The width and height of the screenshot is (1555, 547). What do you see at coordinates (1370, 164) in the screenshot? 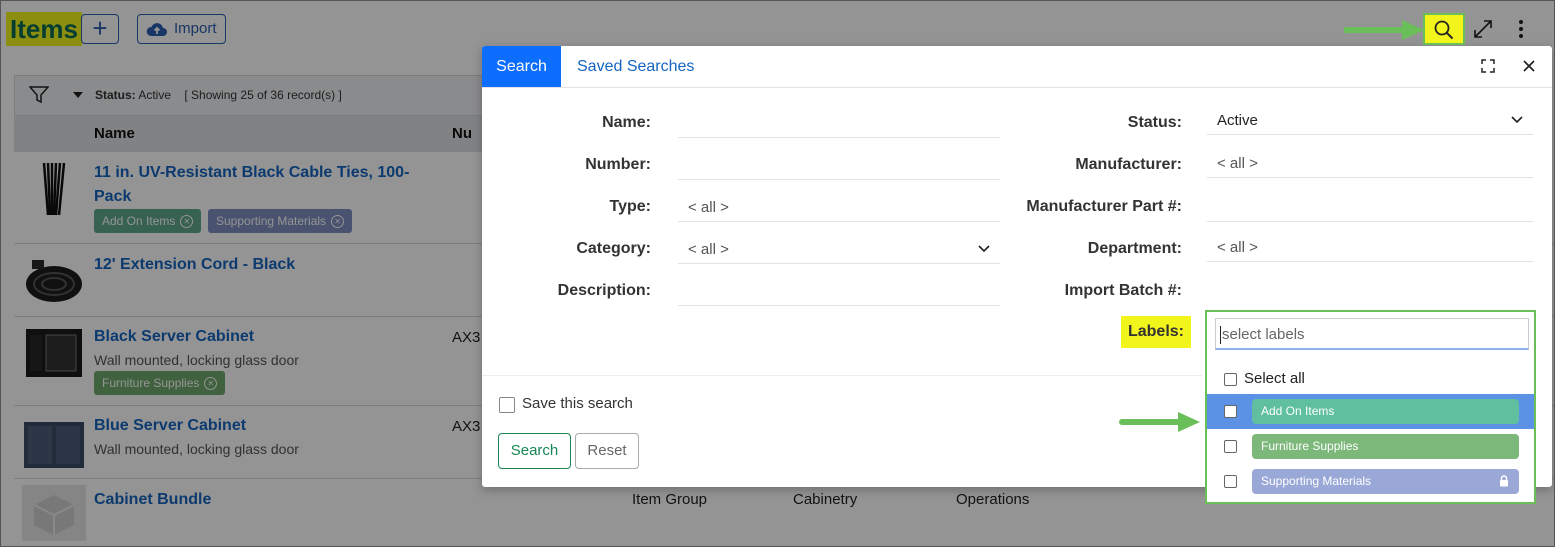
I see `manufacturer-select: < all >` at bounding box center [1370, 164].